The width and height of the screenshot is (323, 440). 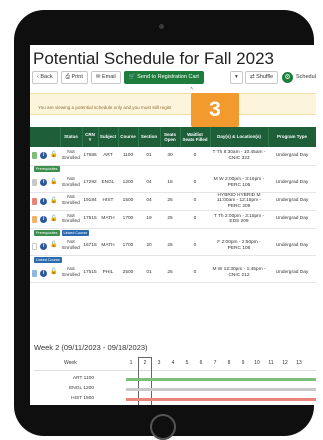 I want to click on printer-icon: ⎙, so click(x=68, y=77).